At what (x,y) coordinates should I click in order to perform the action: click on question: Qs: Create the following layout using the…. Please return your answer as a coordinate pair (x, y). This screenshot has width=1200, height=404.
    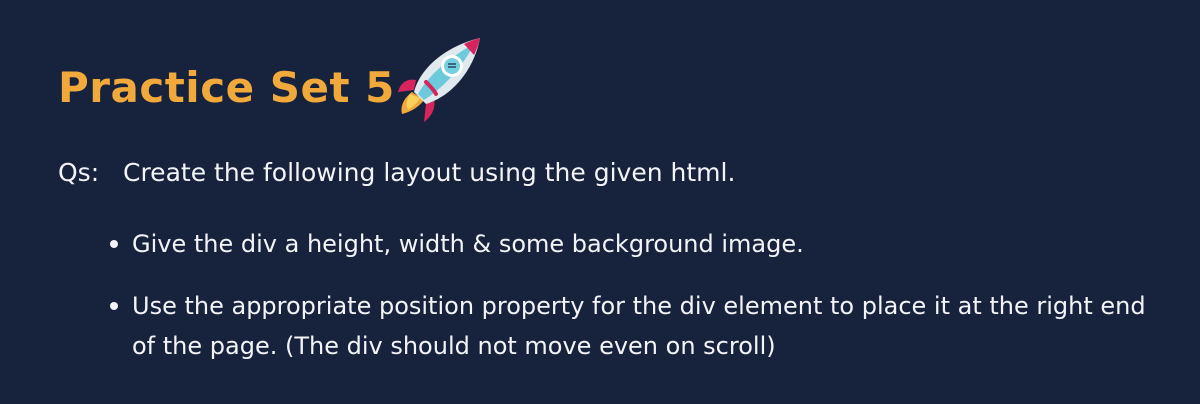
    Looking at the image, I should click on (396, 173).